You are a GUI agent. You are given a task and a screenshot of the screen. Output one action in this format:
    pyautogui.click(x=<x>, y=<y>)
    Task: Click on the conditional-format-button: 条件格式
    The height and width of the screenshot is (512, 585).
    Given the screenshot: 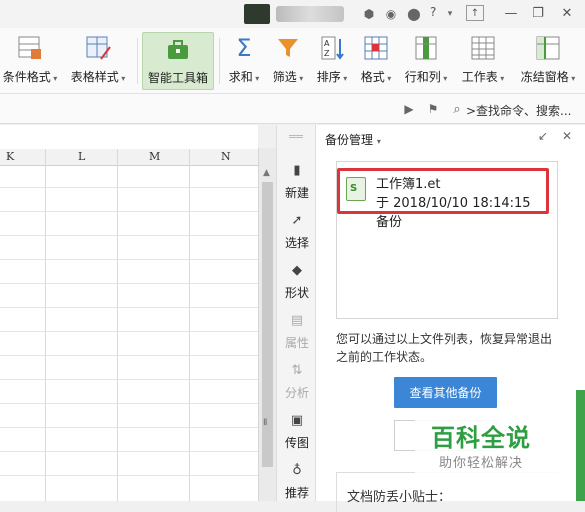 What is the action you would take?
    pyautogui.click(x=30, y=61)
    